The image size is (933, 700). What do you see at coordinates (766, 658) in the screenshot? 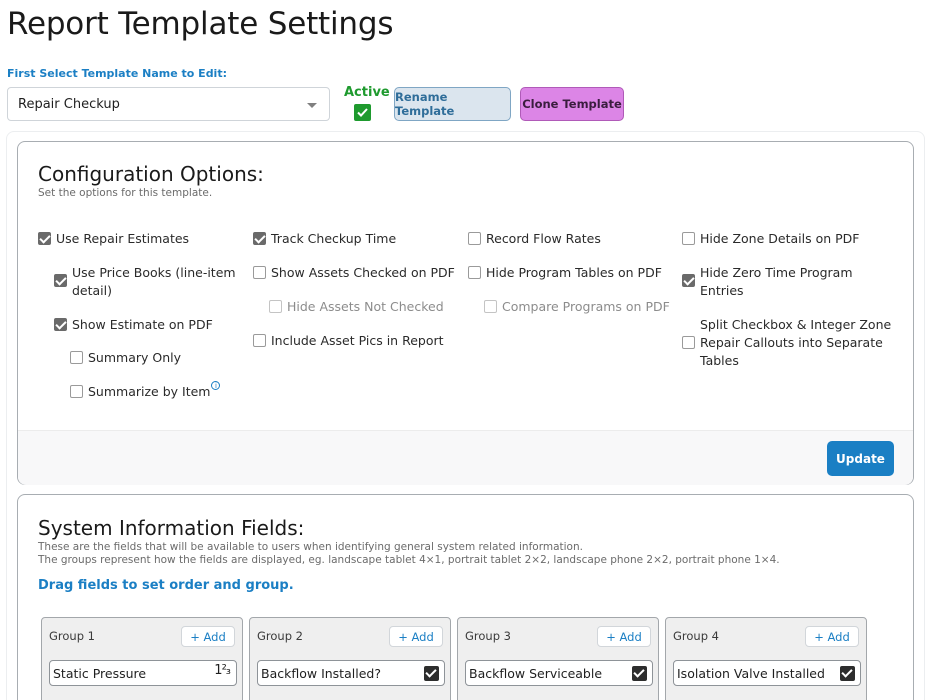
I see `field-group-4: Group 4 + Add Isolation Valve Installed` at bounding box center [766, 658].